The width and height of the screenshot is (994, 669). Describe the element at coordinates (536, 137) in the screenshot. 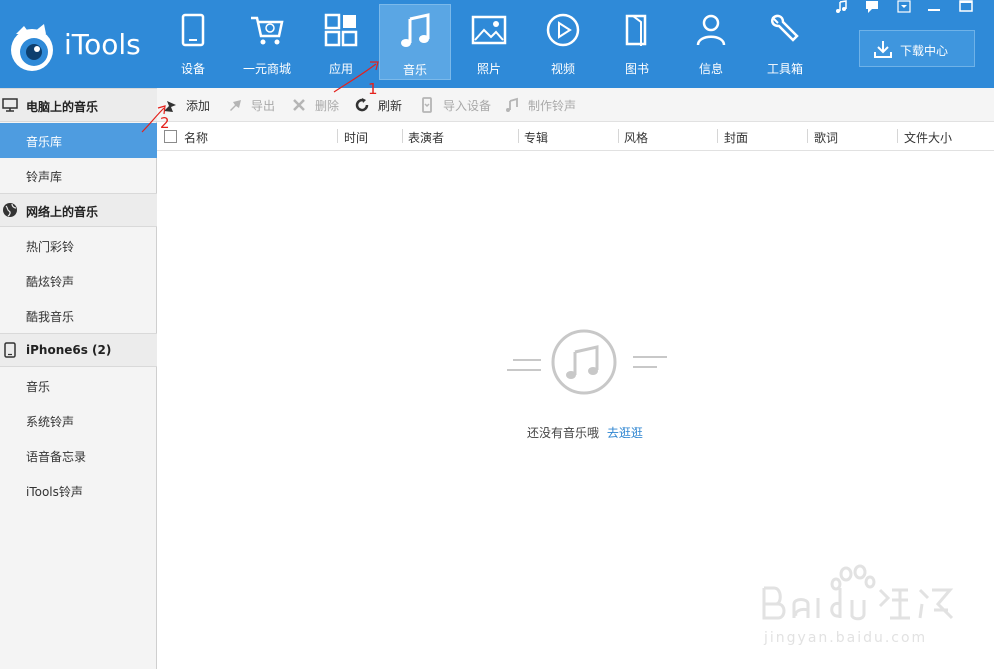

I see `column-header-album: 专辑` at that location.